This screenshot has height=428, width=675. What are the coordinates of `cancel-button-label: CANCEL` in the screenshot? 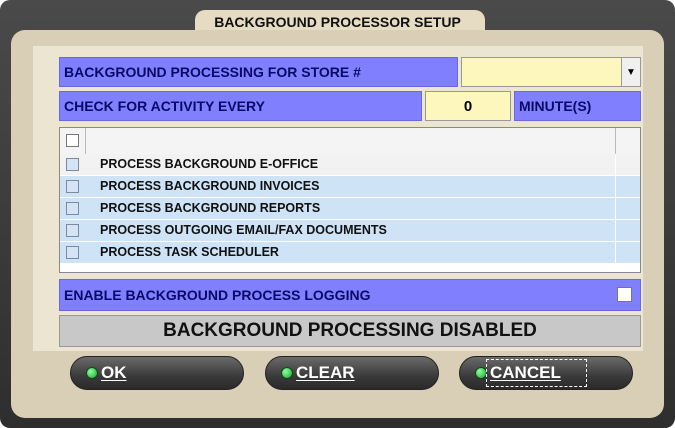 It's located at (536, 373).